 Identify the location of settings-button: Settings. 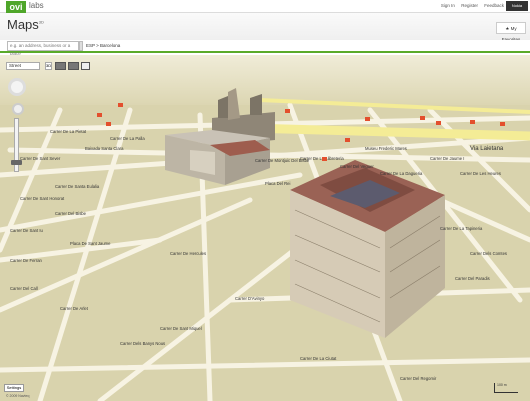
(14, 388).